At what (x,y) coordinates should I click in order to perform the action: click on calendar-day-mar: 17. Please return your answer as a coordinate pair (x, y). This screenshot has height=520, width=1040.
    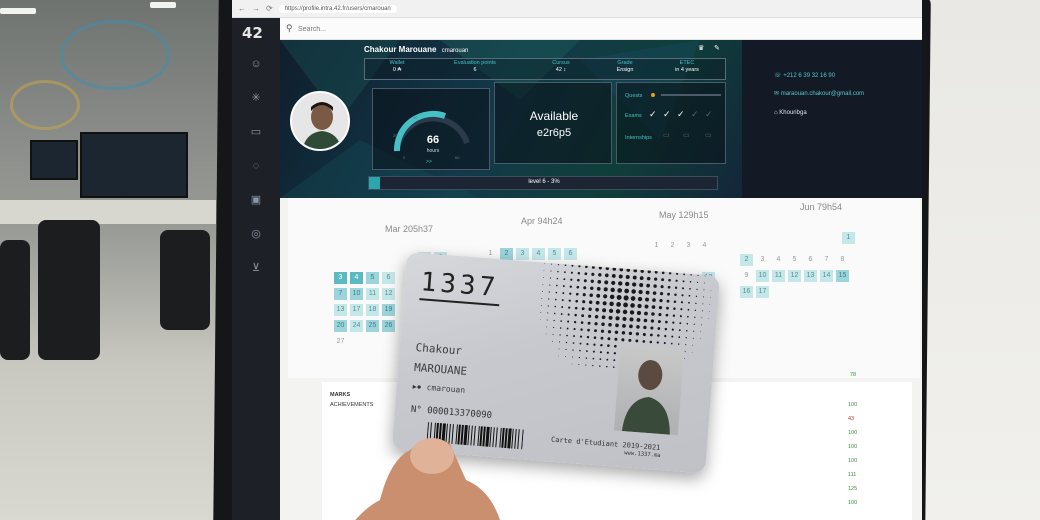
    Looking at the image, I should click on (356, 310).